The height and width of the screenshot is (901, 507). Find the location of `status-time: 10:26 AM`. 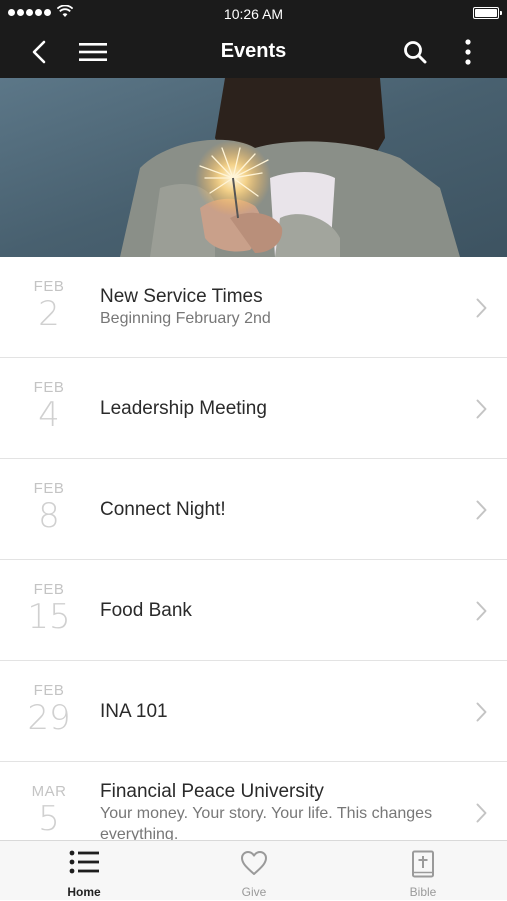

status-time: 10:26 AM is located at coordinates (253, 14).